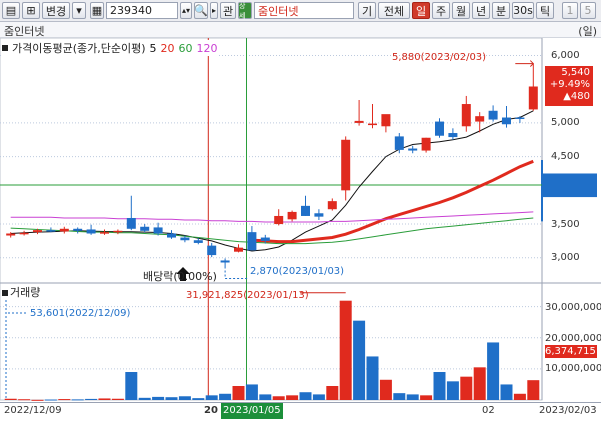 Image resolution: width=601 pixels, height=421 pixels. I want to click on date-tick: 20, so click(211, 410).